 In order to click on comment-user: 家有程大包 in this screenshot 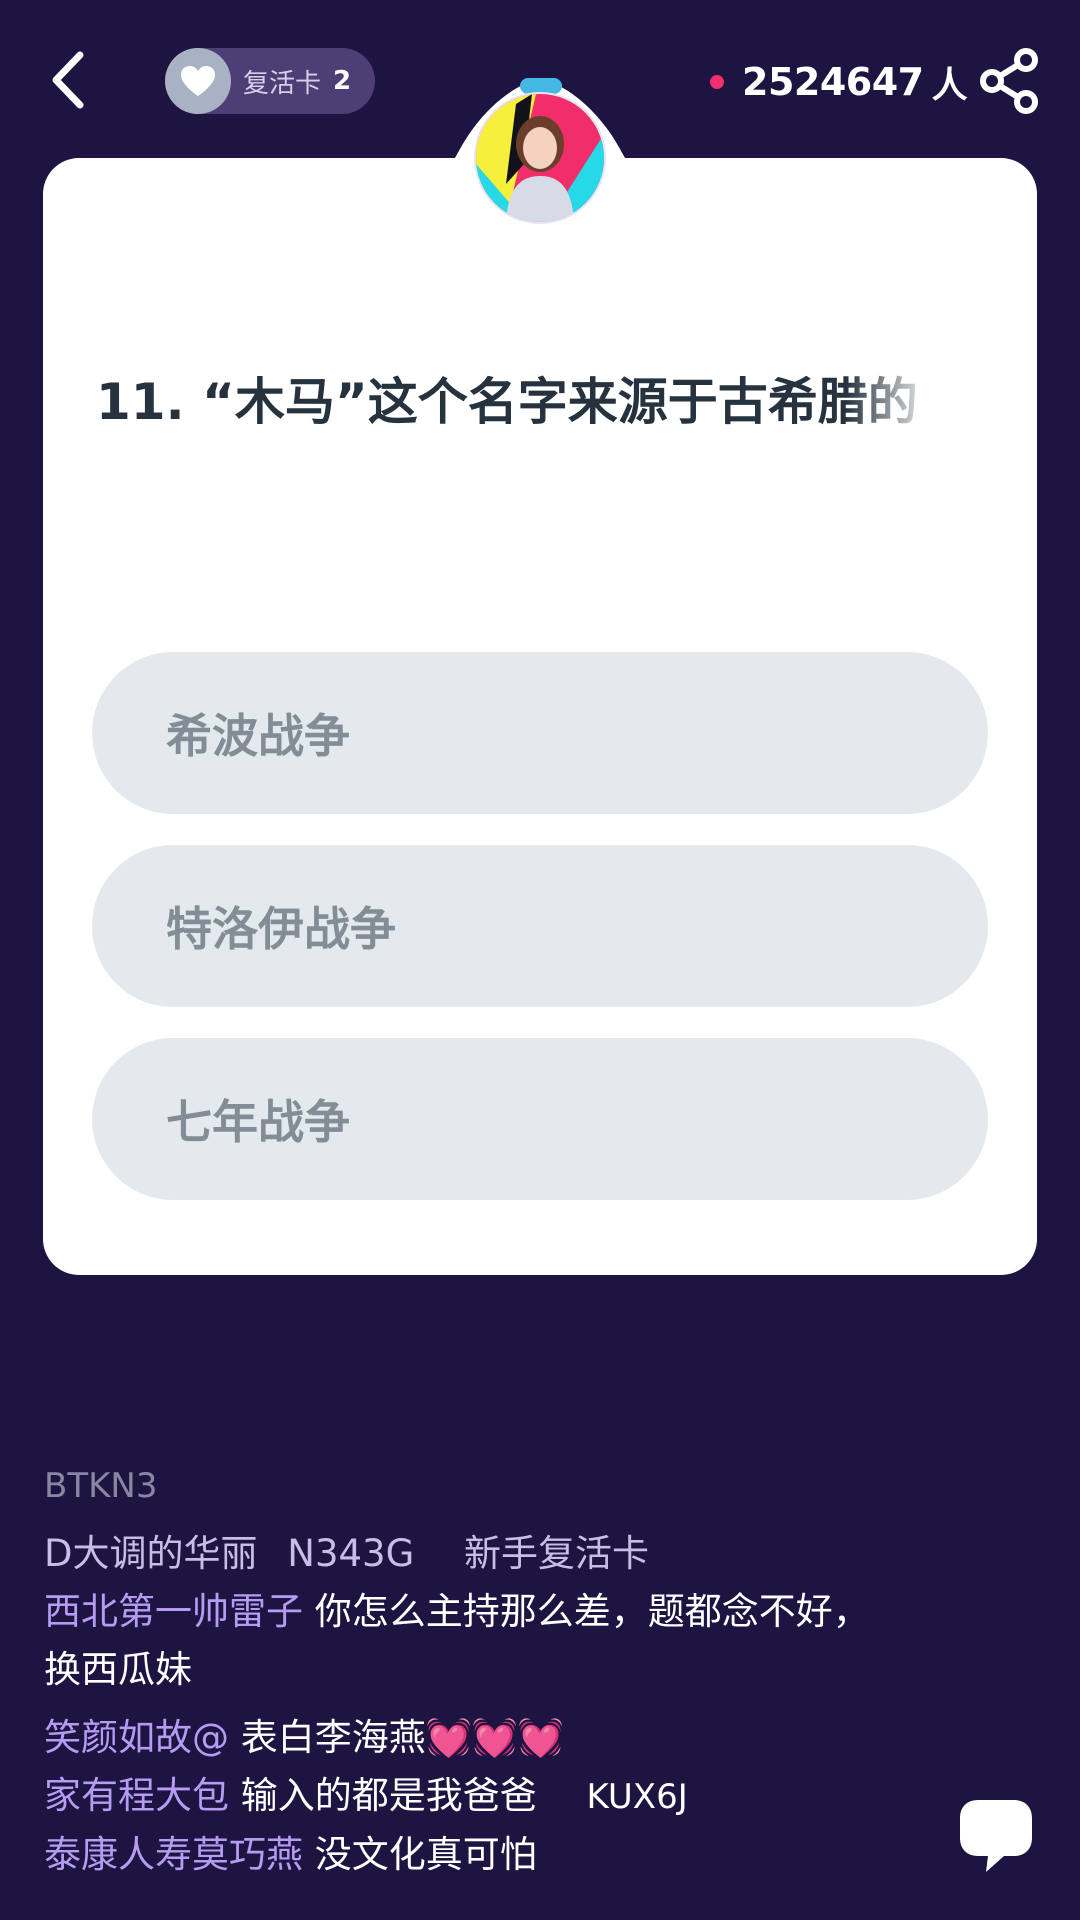, I will do `click(136, 1795)`.